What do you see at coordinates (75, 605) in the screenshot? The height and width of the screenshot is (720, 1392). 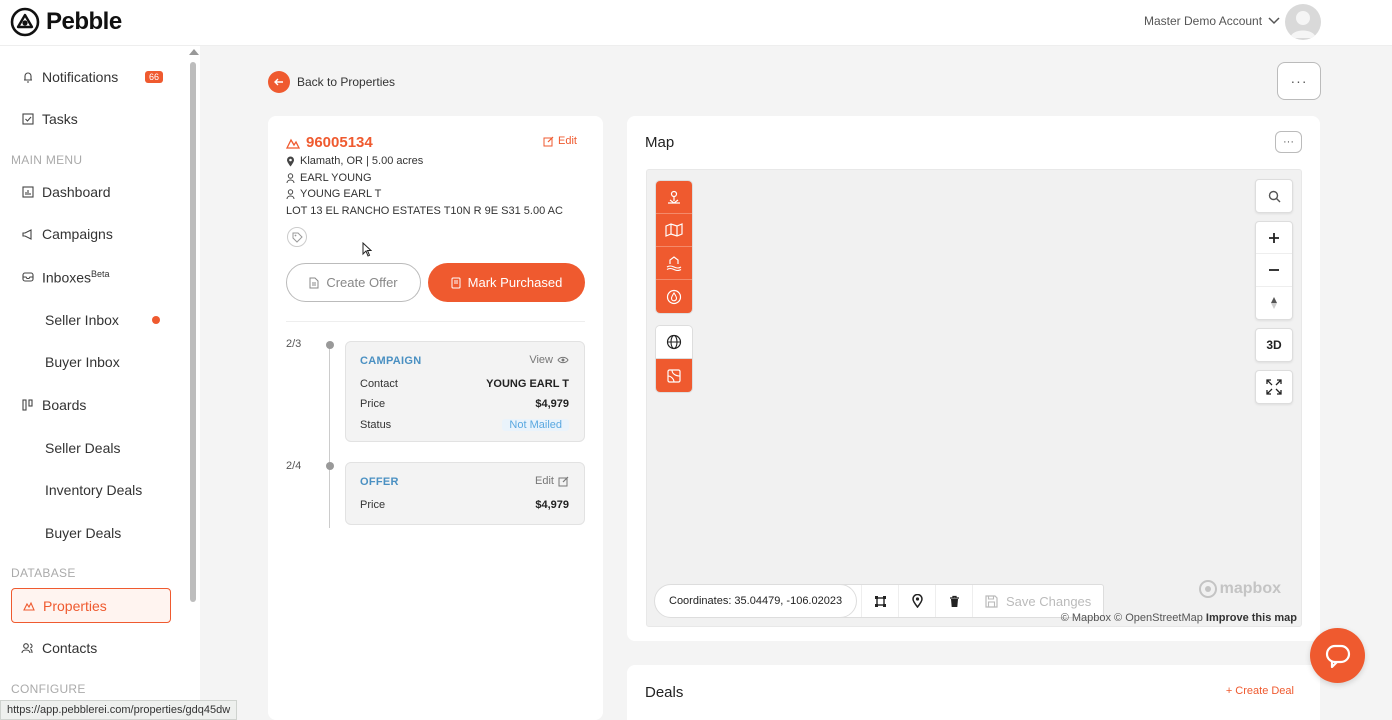 I see `sidebar-item-label: Properties` at bounding box center [75, 605].